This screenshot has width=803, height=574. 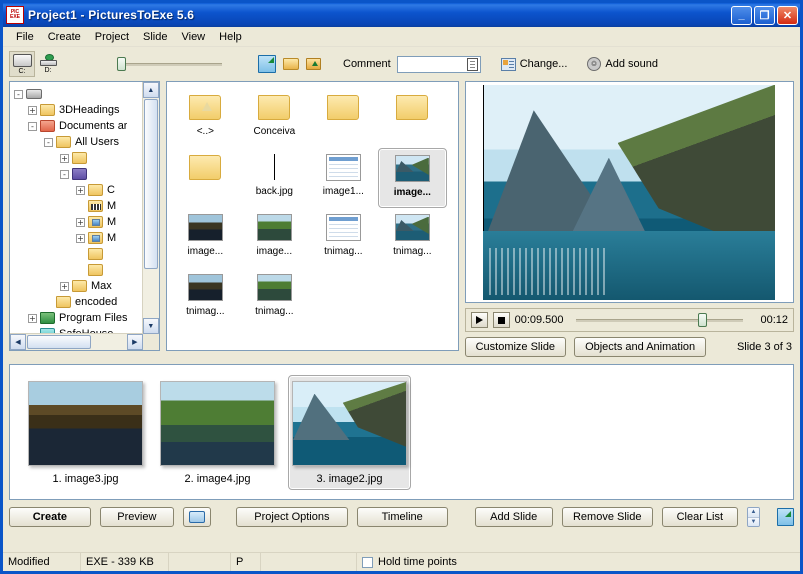 What do you see at coordinates (193, 37) in the screenshot?
I see `menu-view: View` at bounding box center [193, 37].